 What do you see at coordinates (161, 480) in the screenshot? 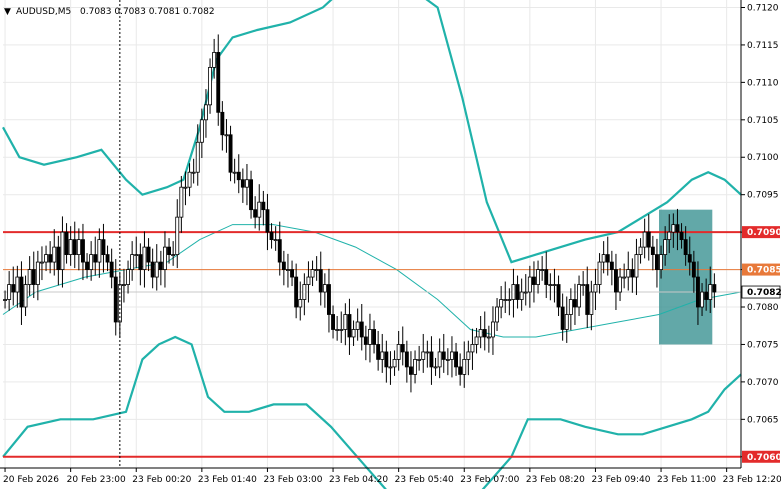
I see `time-tick-label-2: 23 Feb 00:20` at bounding box center [161, 480].